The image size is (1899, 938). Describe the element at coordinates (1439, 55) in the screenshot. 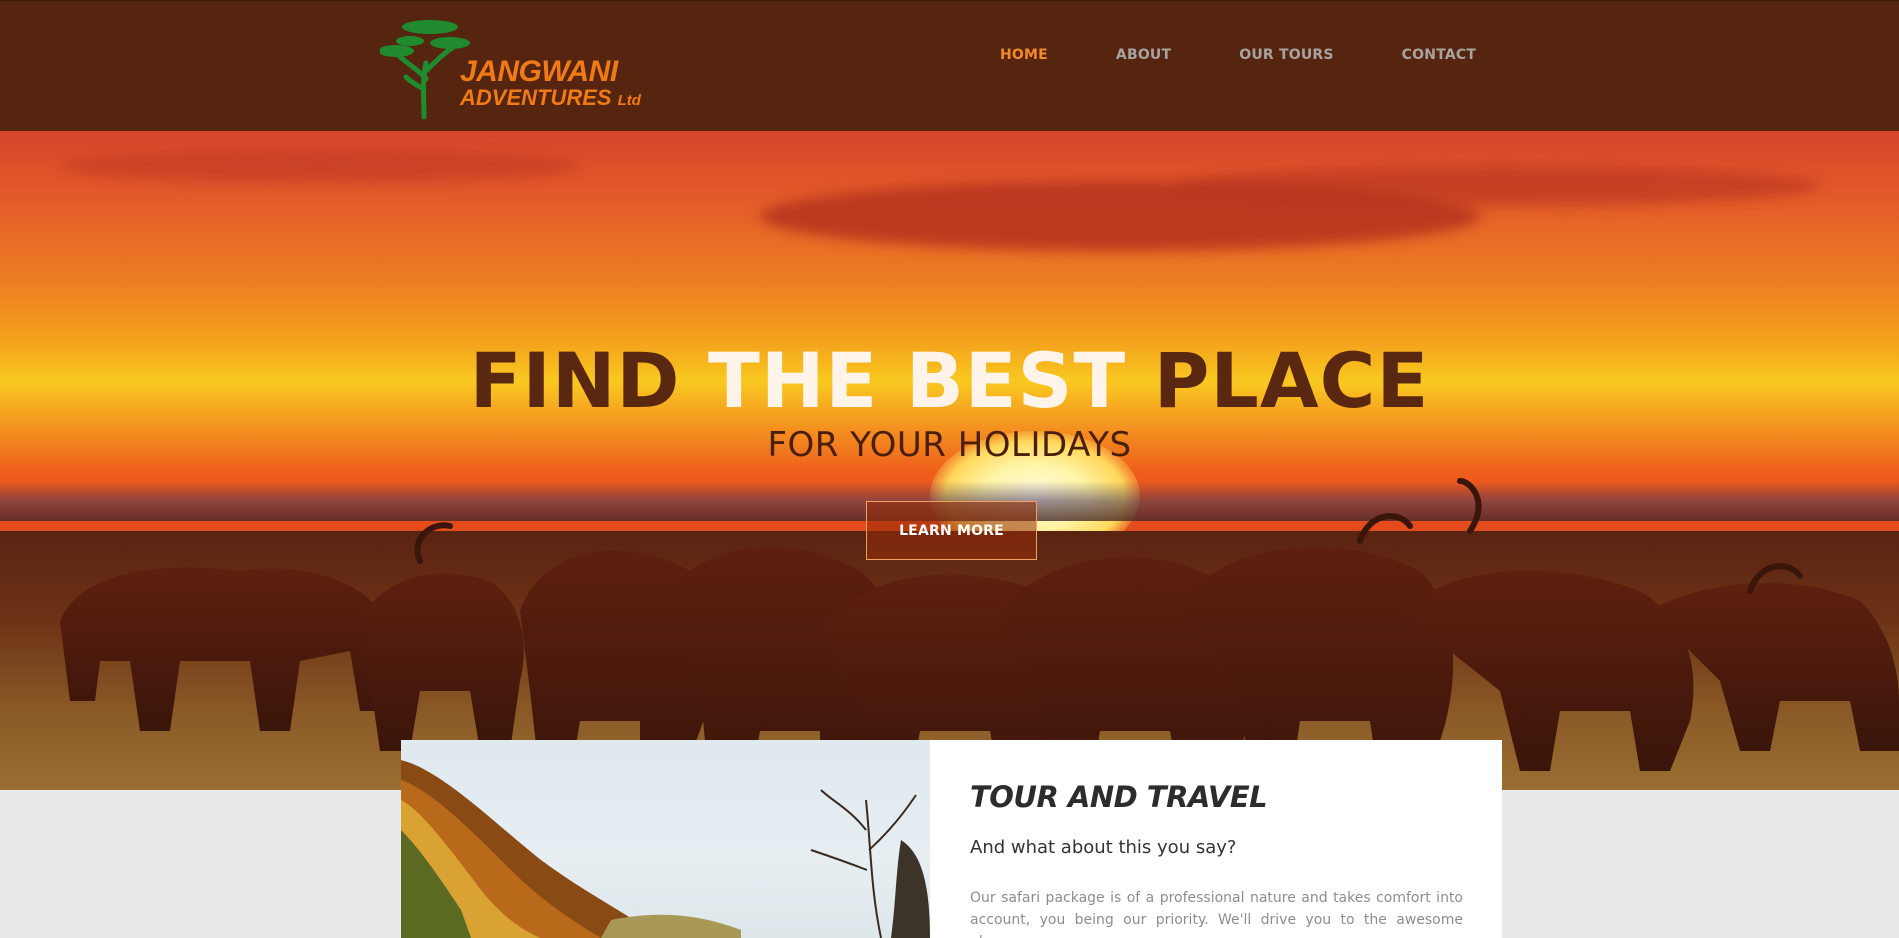

I see `nav-contact: CONTACT` at that location.